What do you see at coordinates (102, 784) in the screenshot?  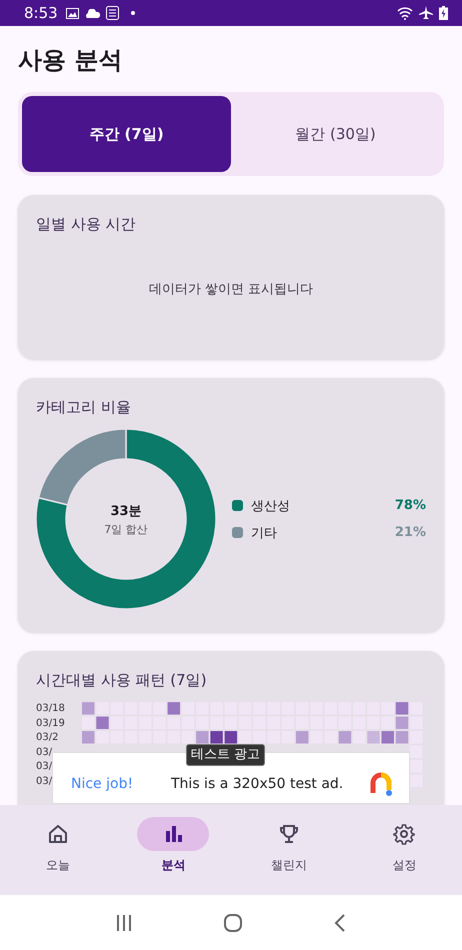 I see `ad-headline: Nice job!` at bounding box center [102, 784].